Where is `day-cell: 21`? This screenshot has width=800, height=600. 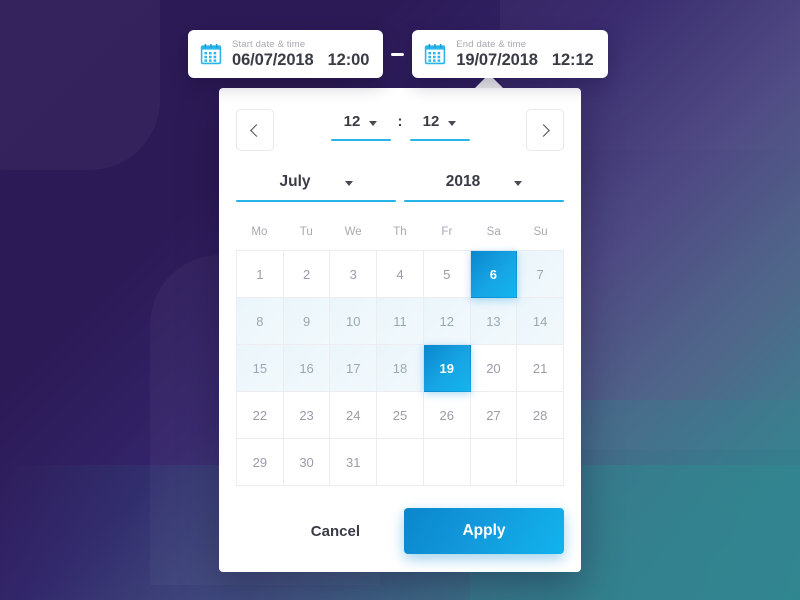
day-cell: 21 is located at coordinates (540, 368).